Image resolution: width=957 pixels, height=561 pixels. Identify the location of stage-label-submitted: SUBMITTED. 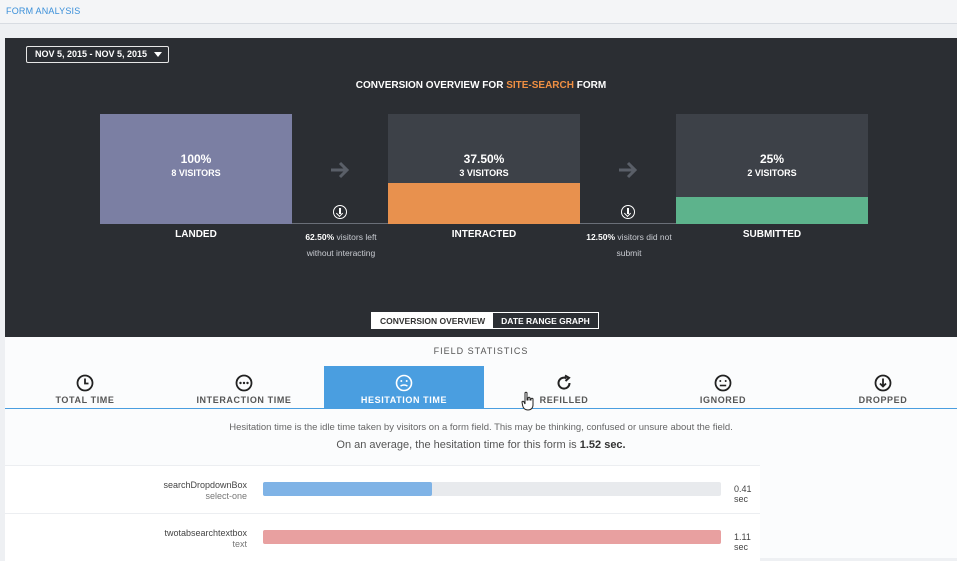
(772, 234).